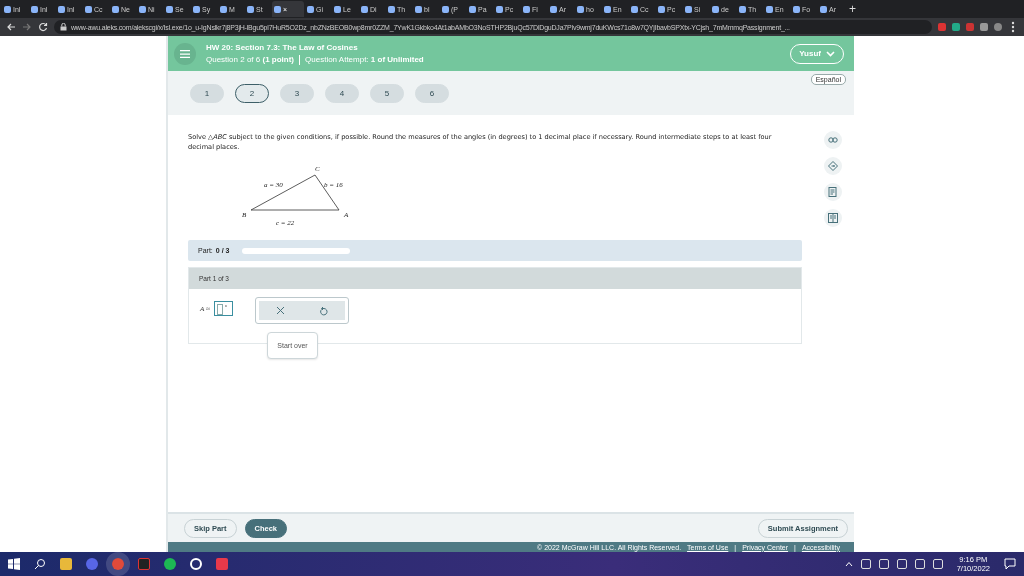  What do you see at coordinates (250, 59) in the screenshot?
I see `question-info: Question 2 of 6 (1 point)` at bounding box center [250, 59].